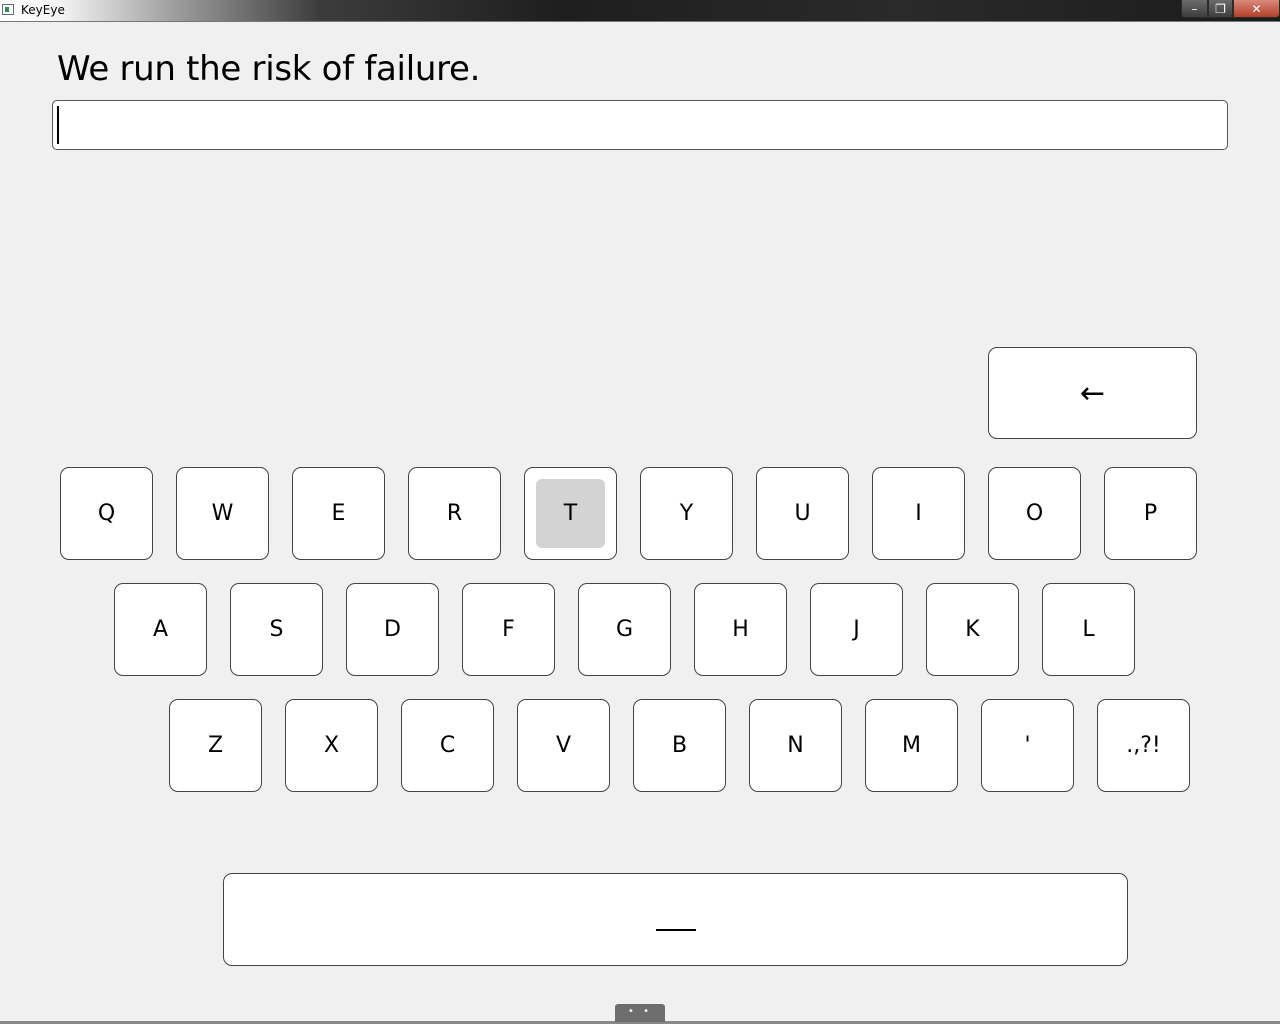 This screenshot has width=1280, height=1024. What do you see at coordinates (640, 1013) in the screenshot?
I see `bottom-handle: • •` at bounding box center [640, 1013].